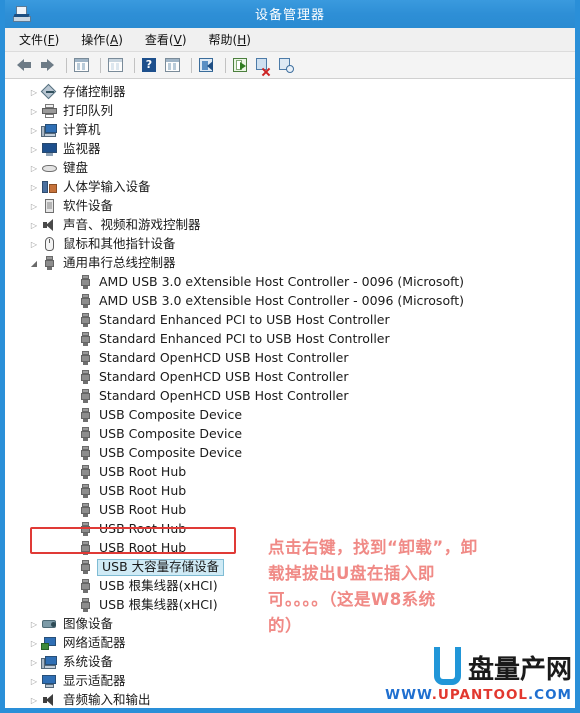  I want to click on tree-item-label: 声音、视频和游戏控制器, so click(132, 225).